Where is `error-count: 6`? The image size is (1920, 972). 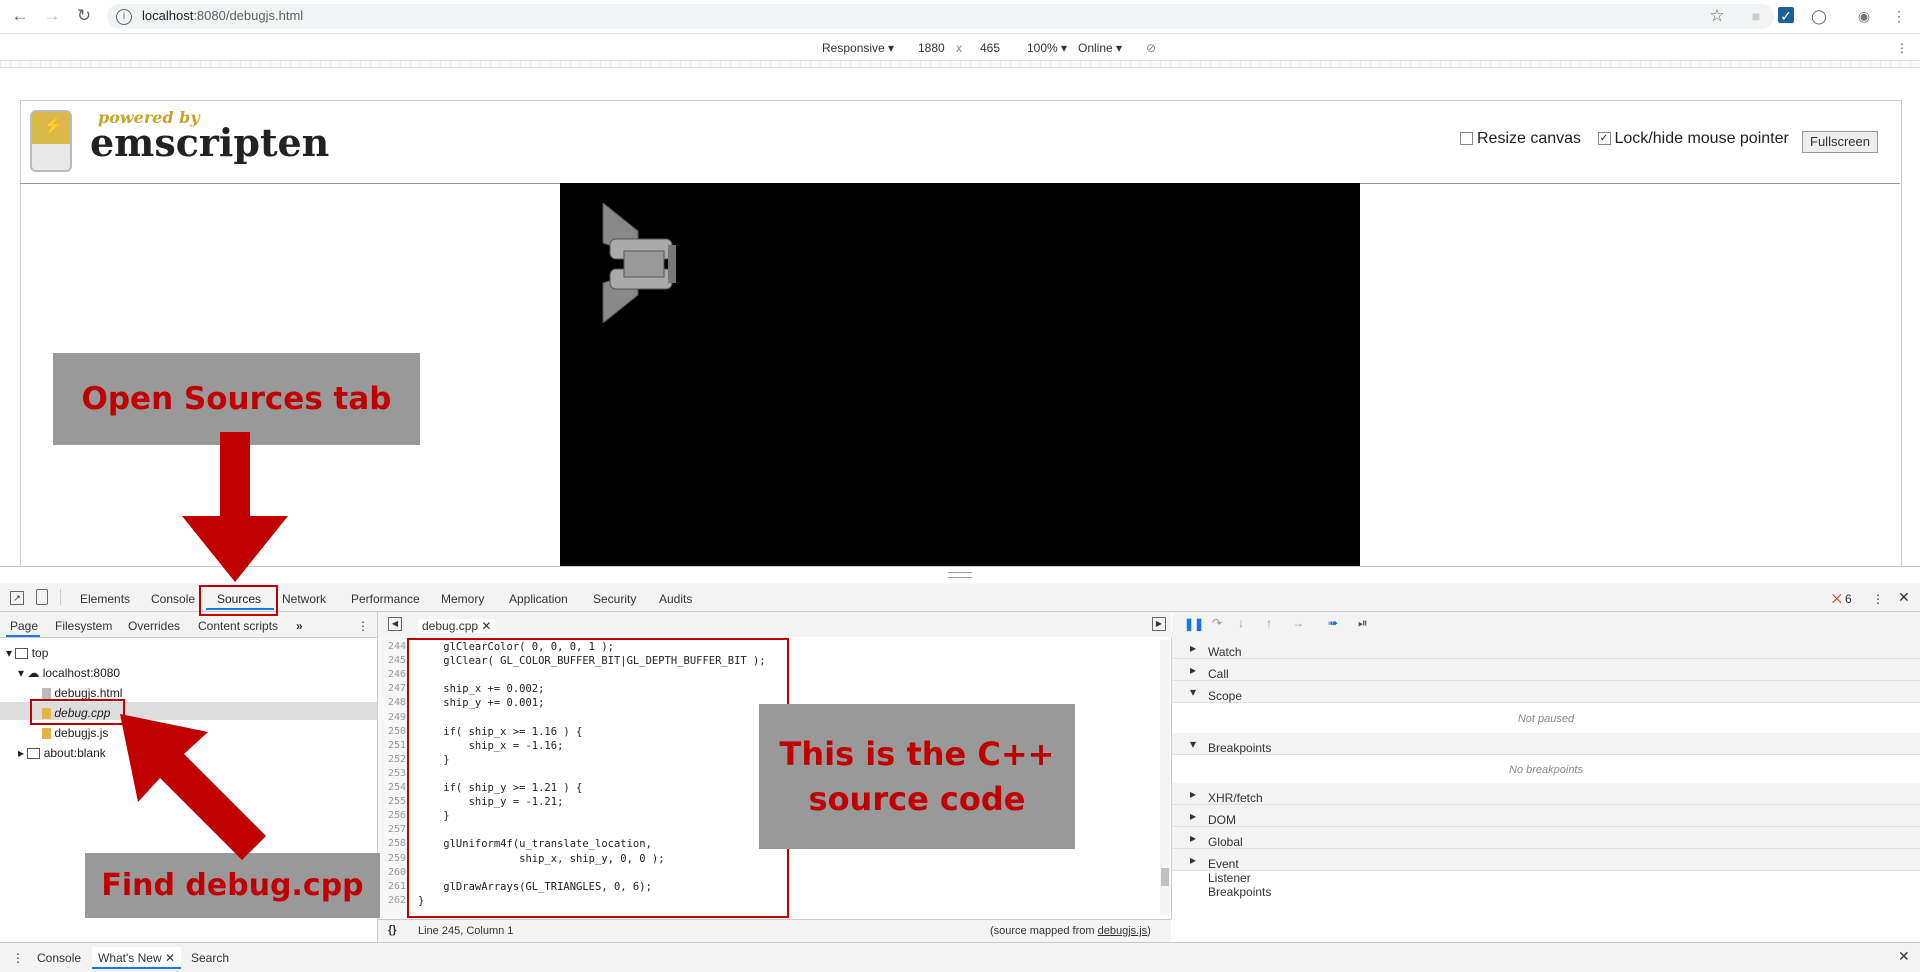
error-count: 6 is located at coordinates (1848, 599).